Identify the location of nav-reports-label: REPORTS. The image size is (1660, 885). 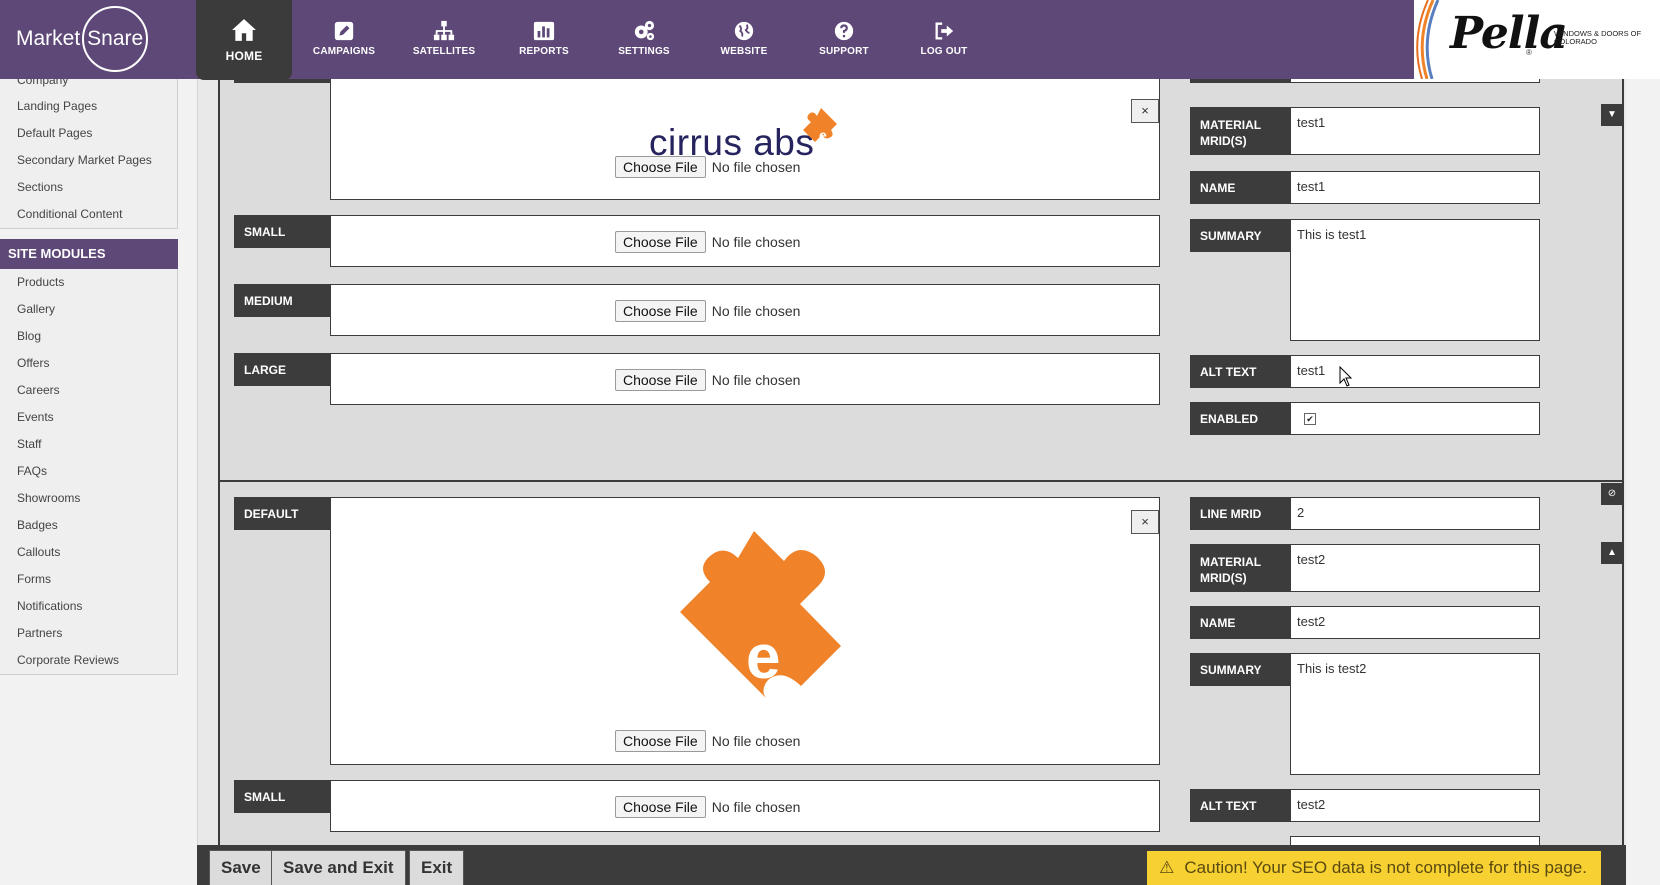
(544, 51).